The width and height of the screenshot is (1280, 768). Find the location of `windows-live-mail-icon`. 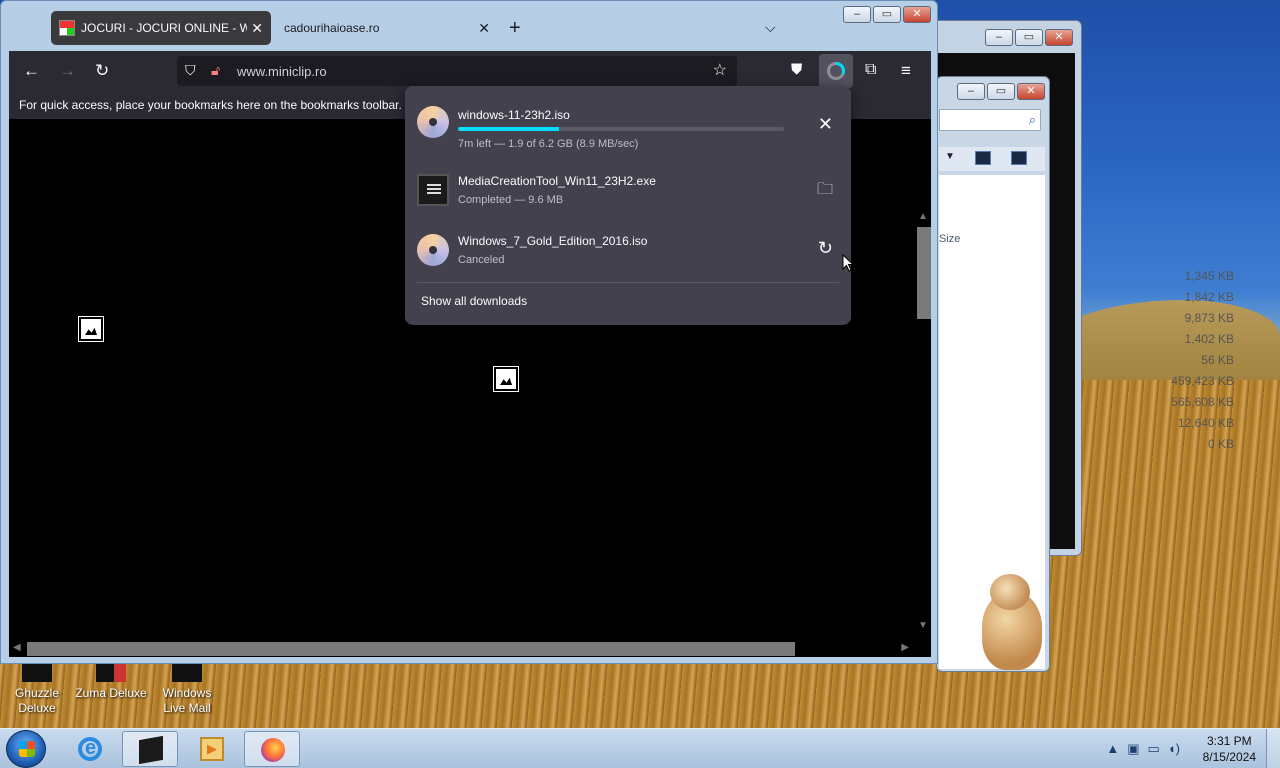

windows-live-mail-icon is located at coordinates (187, 673).